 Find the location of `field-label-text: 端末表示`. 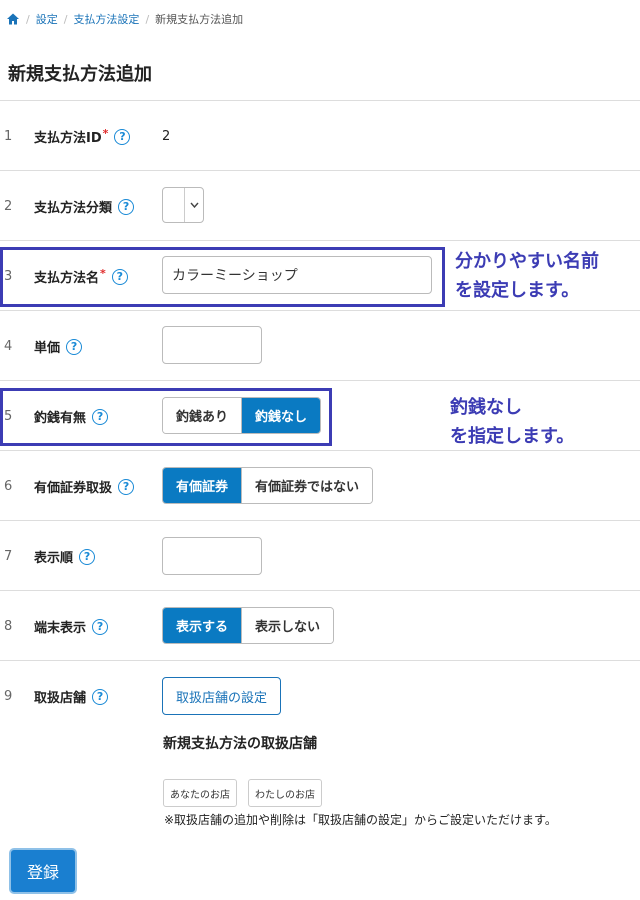

field-label-text: 端末表示 is located at coordinates (60, 628).